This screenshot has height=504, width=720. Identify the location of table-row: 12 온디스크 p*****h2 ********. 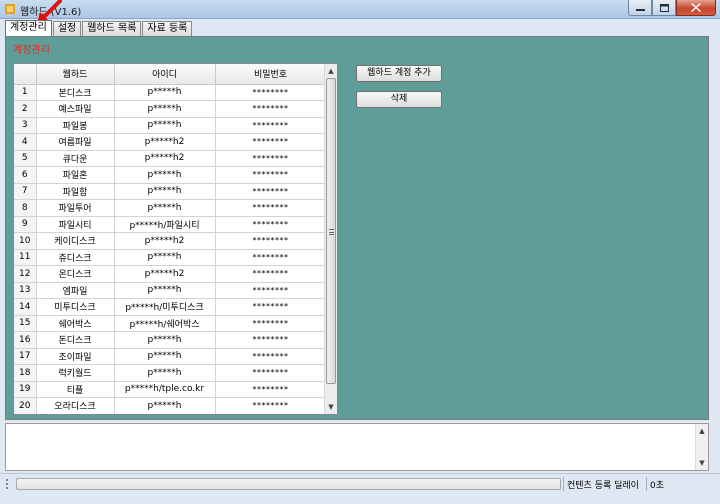
(170, 274).